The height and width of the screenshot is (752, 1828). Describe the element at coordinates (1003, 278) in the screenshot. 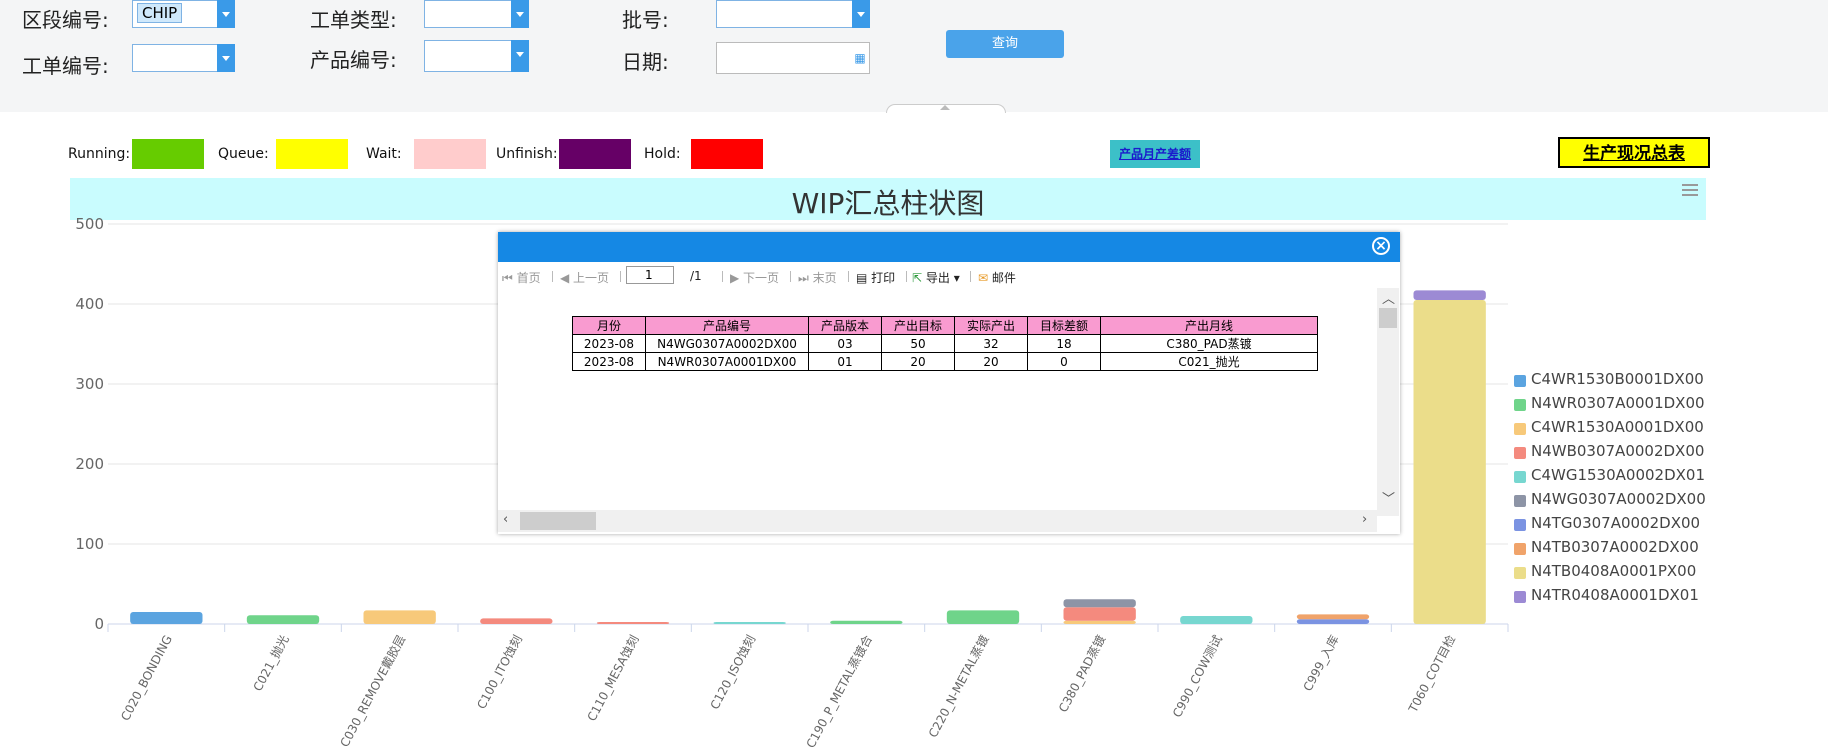

I see `mail-label: 邮件` at that location.